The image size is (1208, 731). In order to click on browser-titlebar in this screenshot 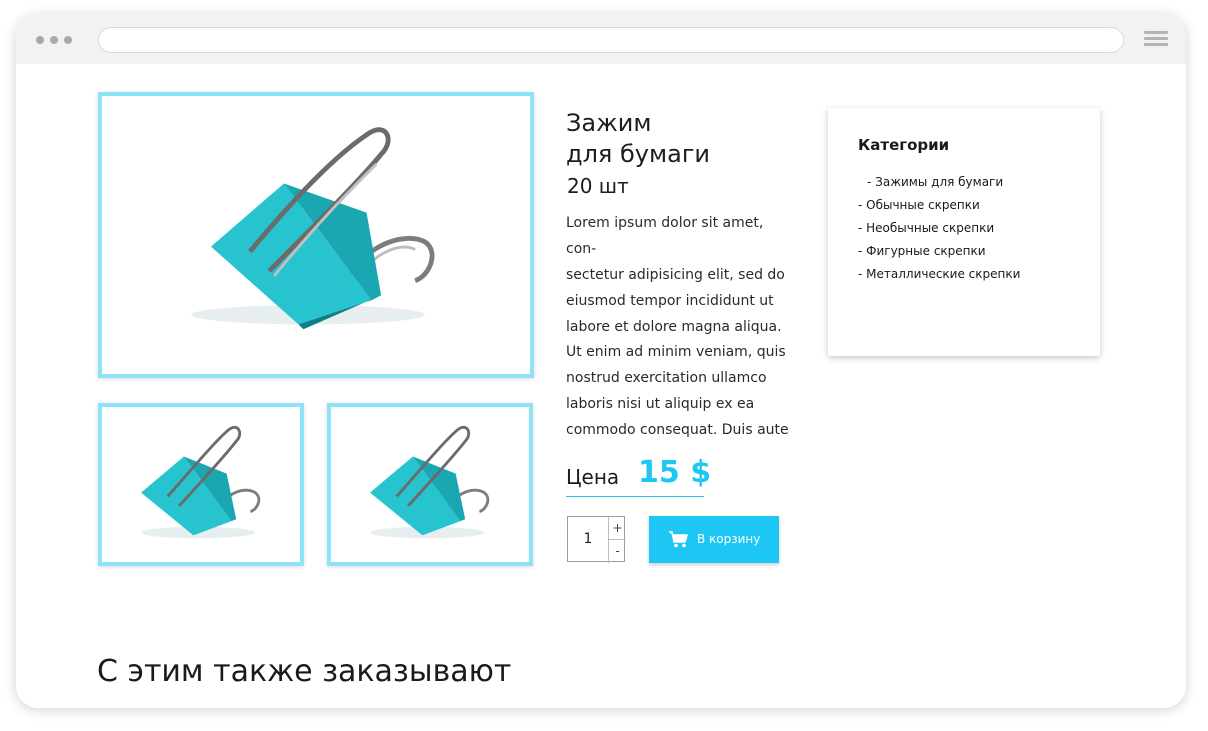, I will do `click(601, 39)`.